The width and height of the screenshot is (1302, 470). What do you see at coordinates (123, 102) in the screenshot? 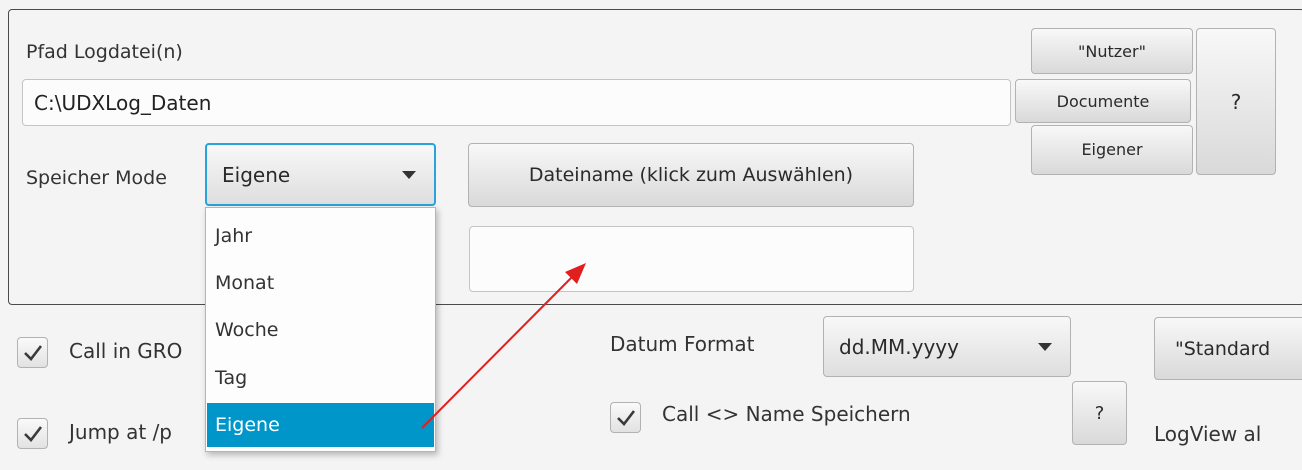
I see `log-path-value: C:\UDXLog_Daten` at bounding box center [123, 102].